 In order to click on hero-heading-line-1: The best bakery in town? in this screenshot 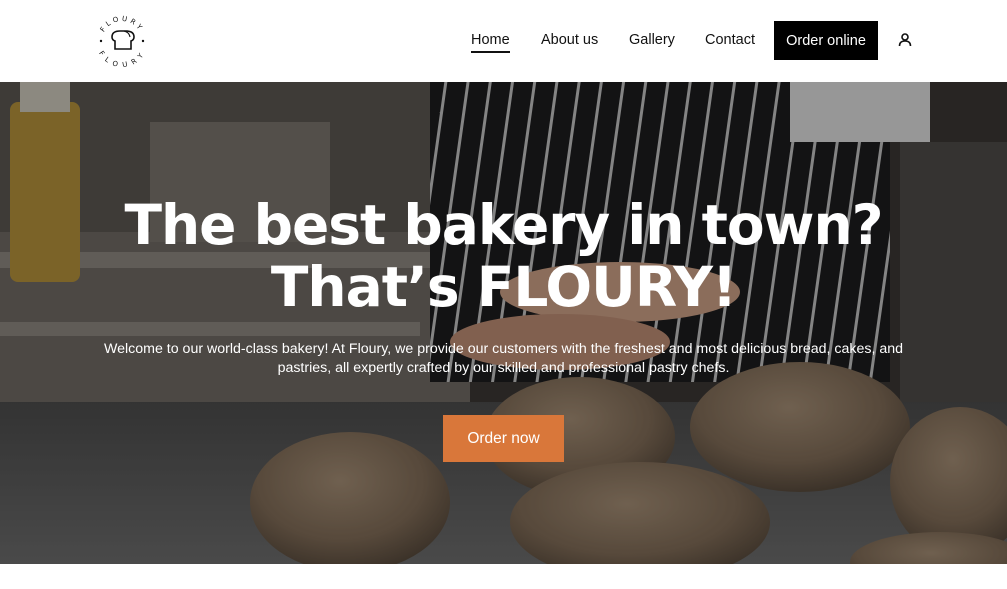, I will do `click(503, 225)`.